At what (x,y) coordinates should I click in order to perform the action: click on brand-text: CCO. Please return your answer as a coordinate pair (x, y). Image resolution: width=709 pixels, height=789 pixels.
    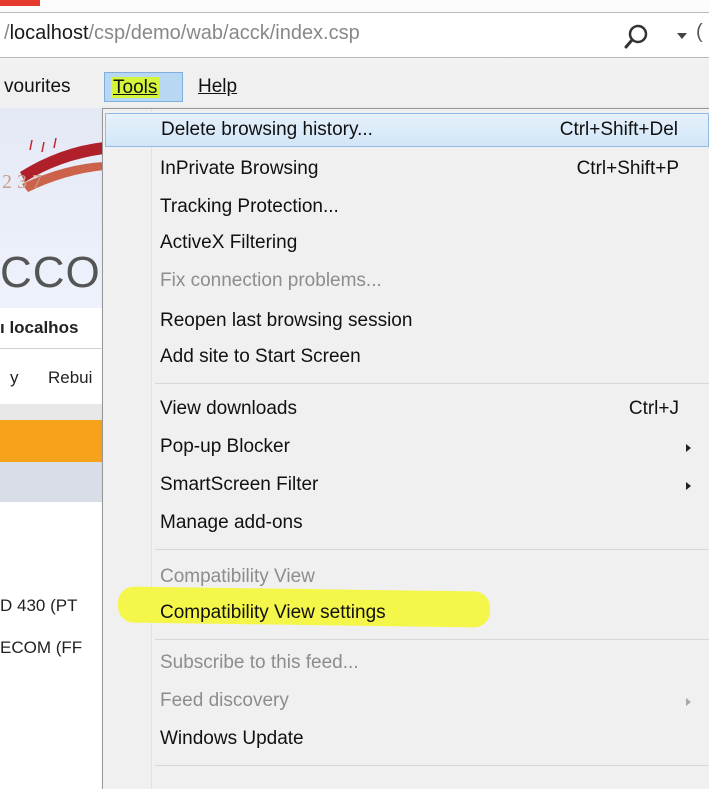
    Looking at the image, I should click on (50, 272).